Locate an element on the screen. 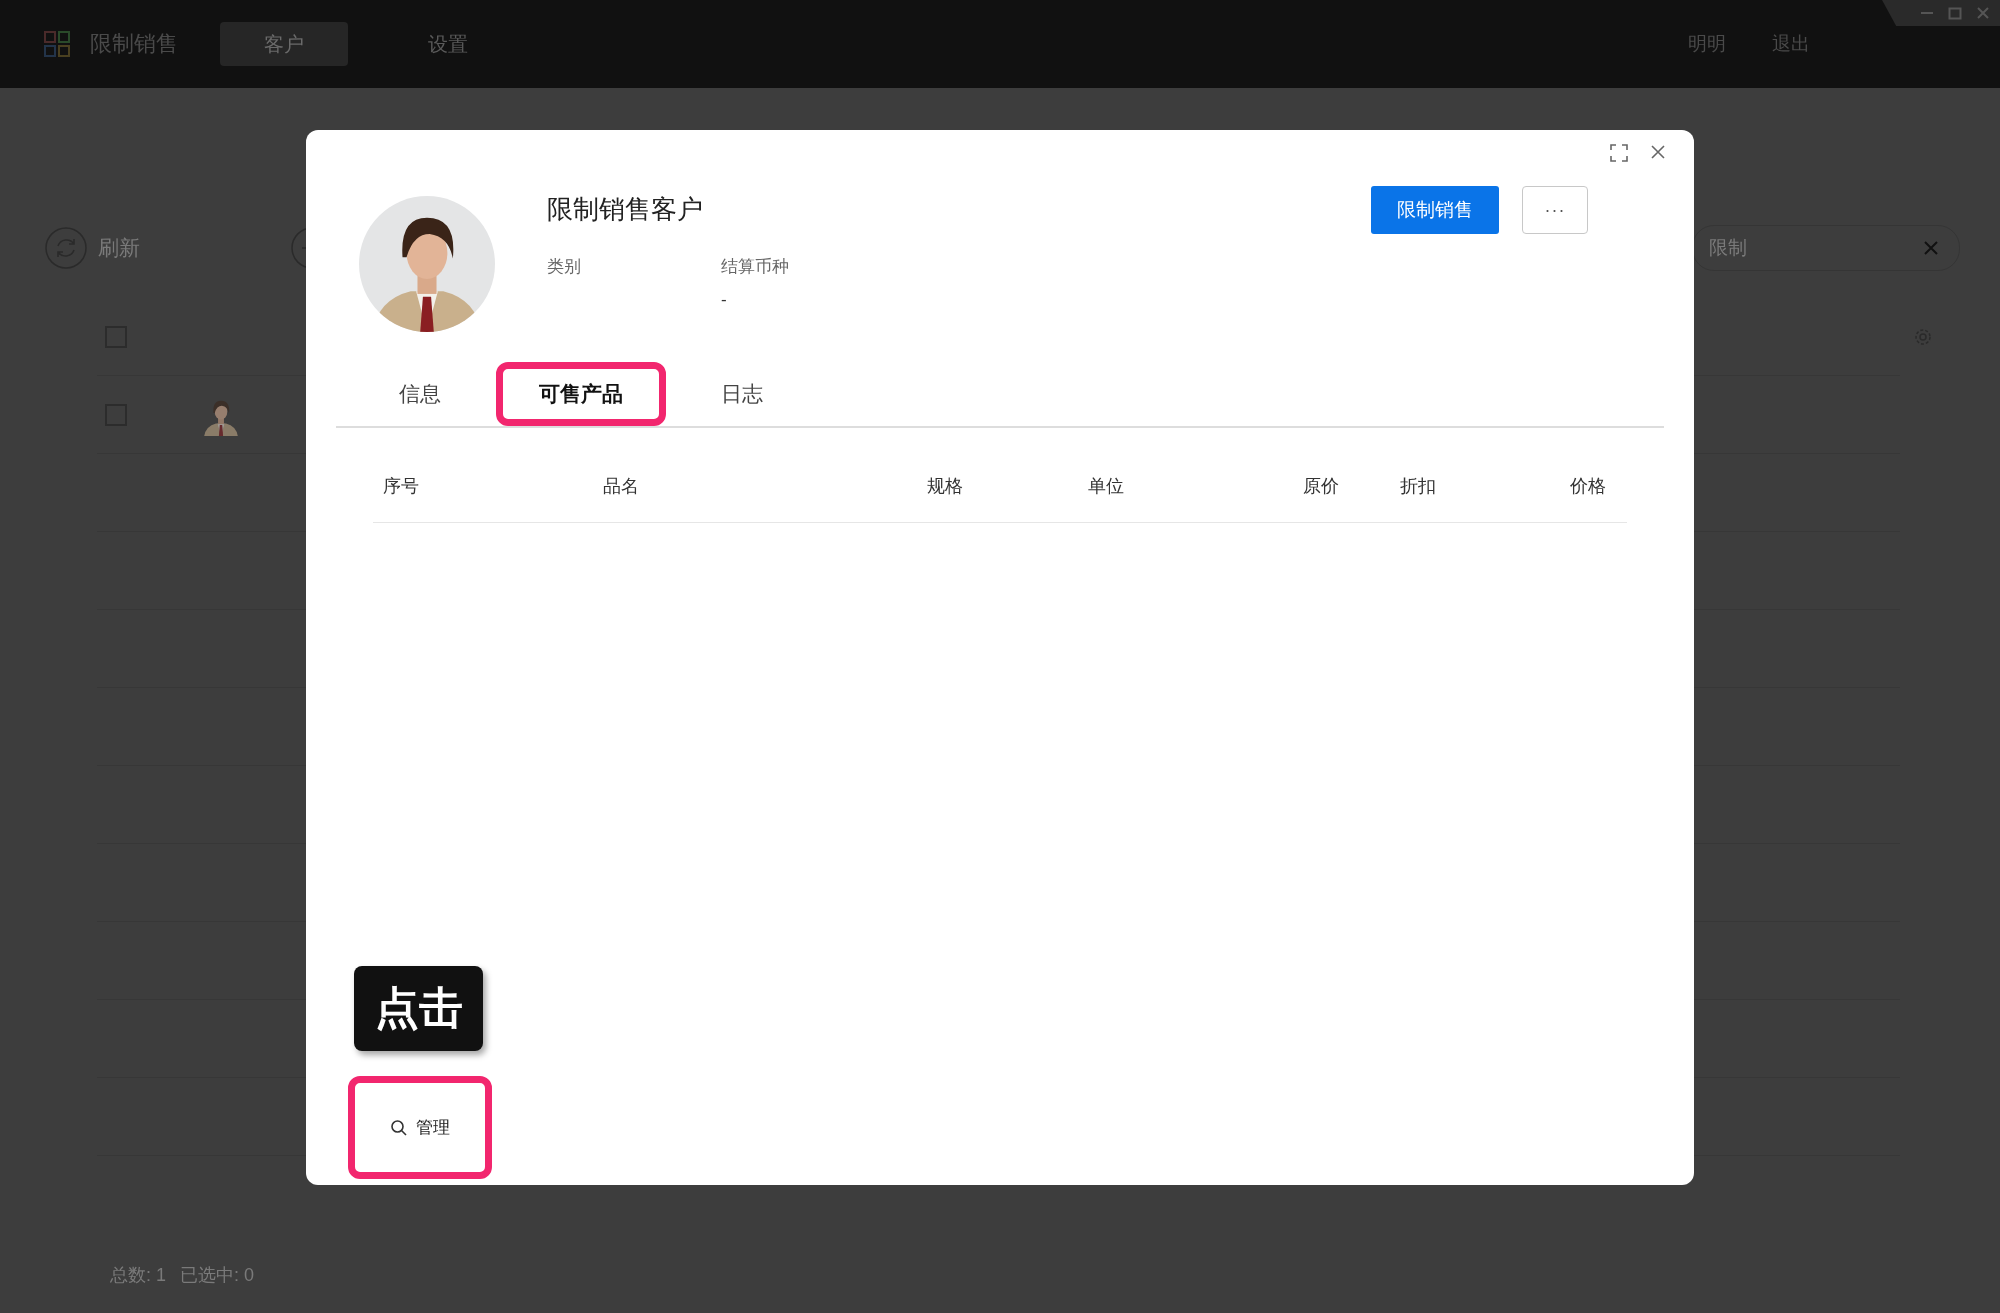  maximize-icon is located at coordinates (1955, 13).